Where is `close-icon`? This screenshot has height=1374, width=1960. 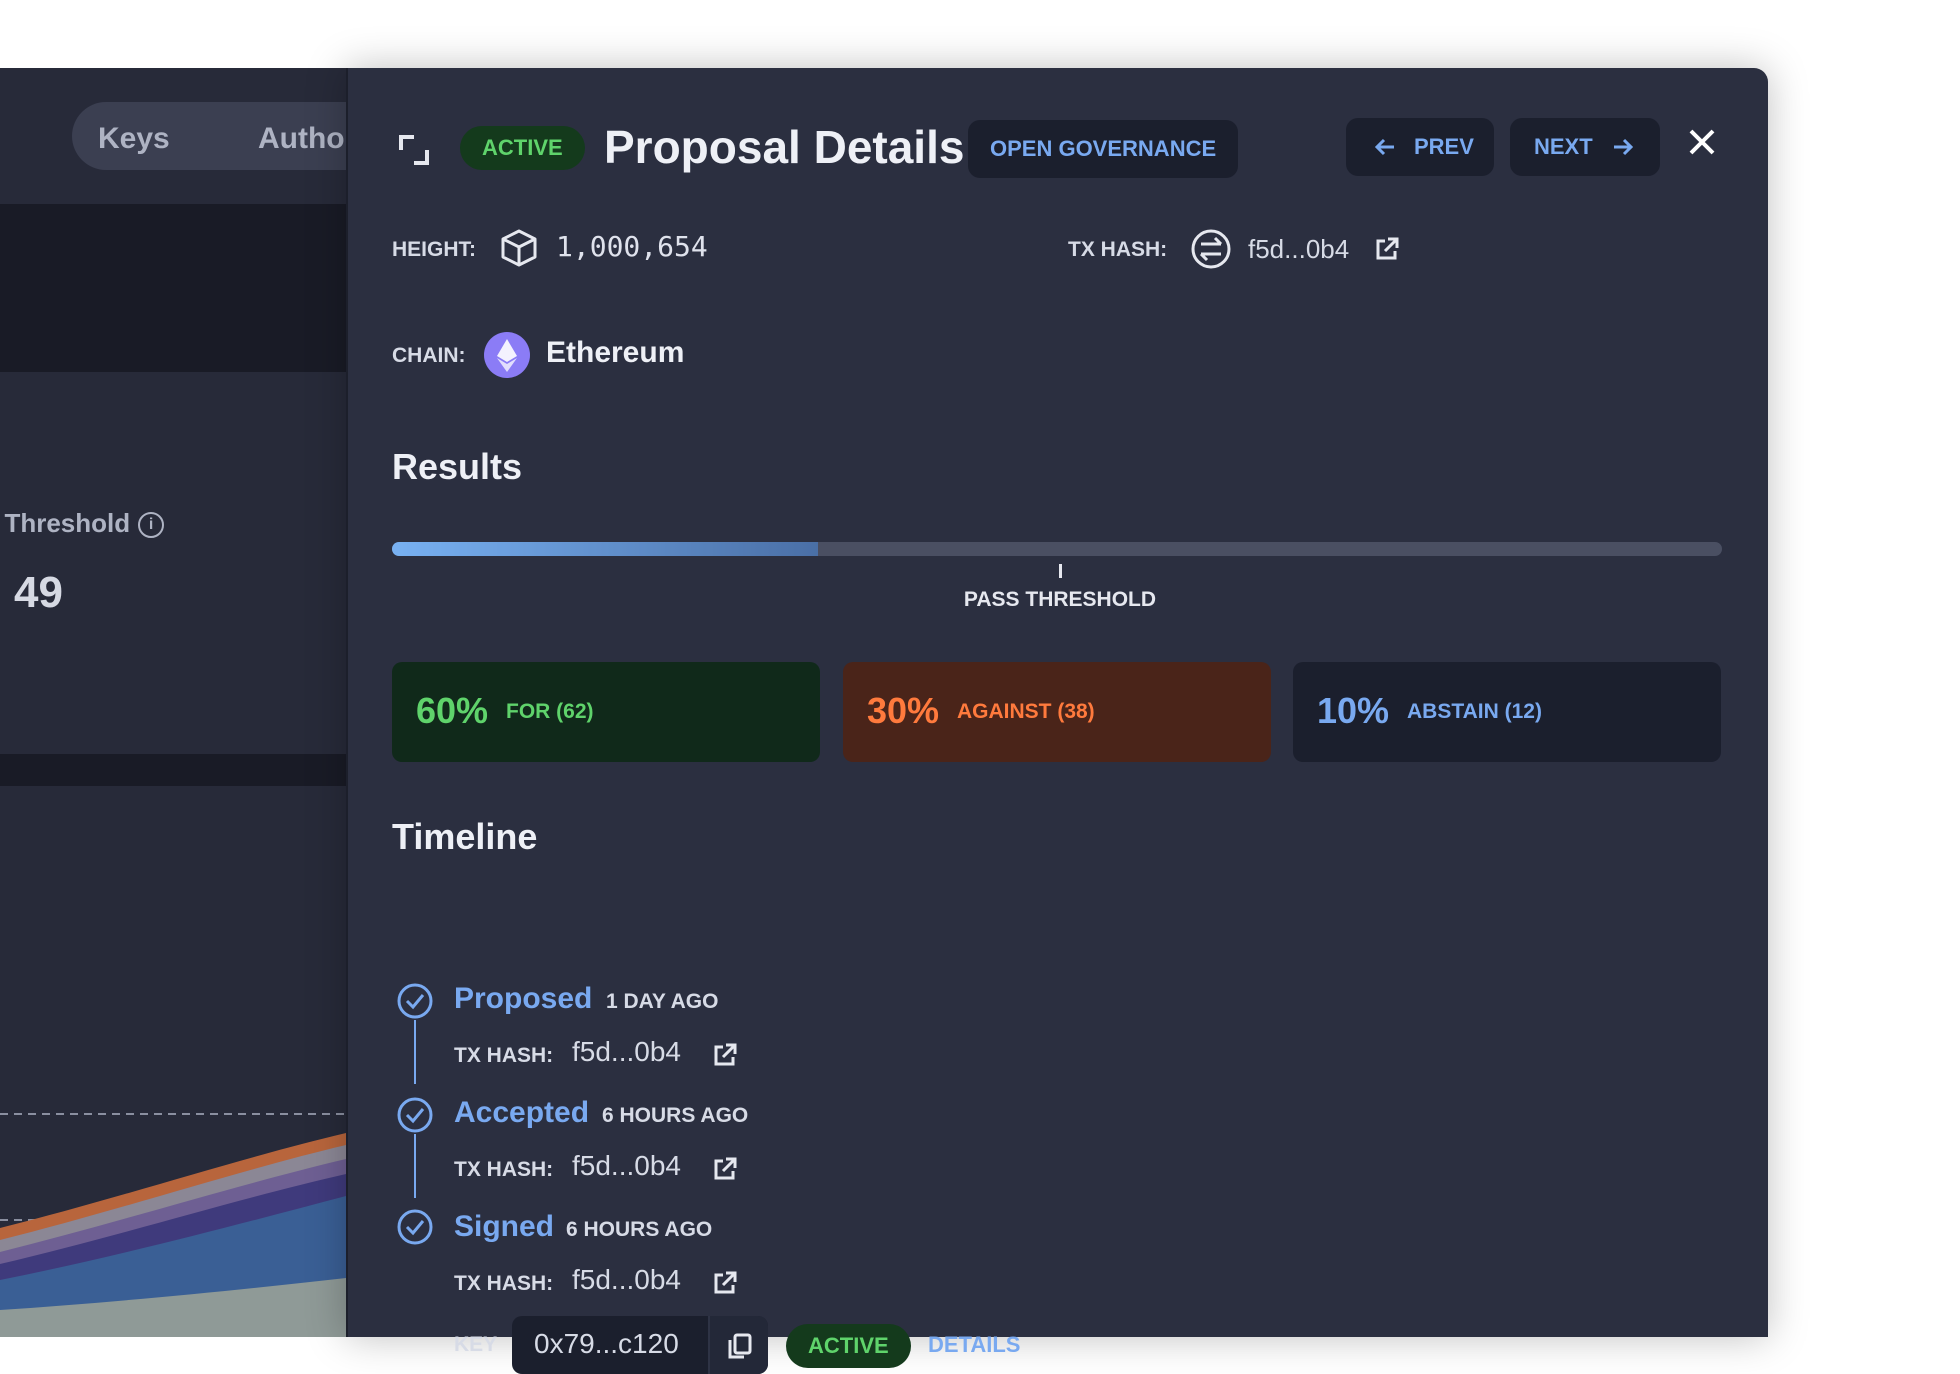 close-icon is located at coordinates (1702, 142).